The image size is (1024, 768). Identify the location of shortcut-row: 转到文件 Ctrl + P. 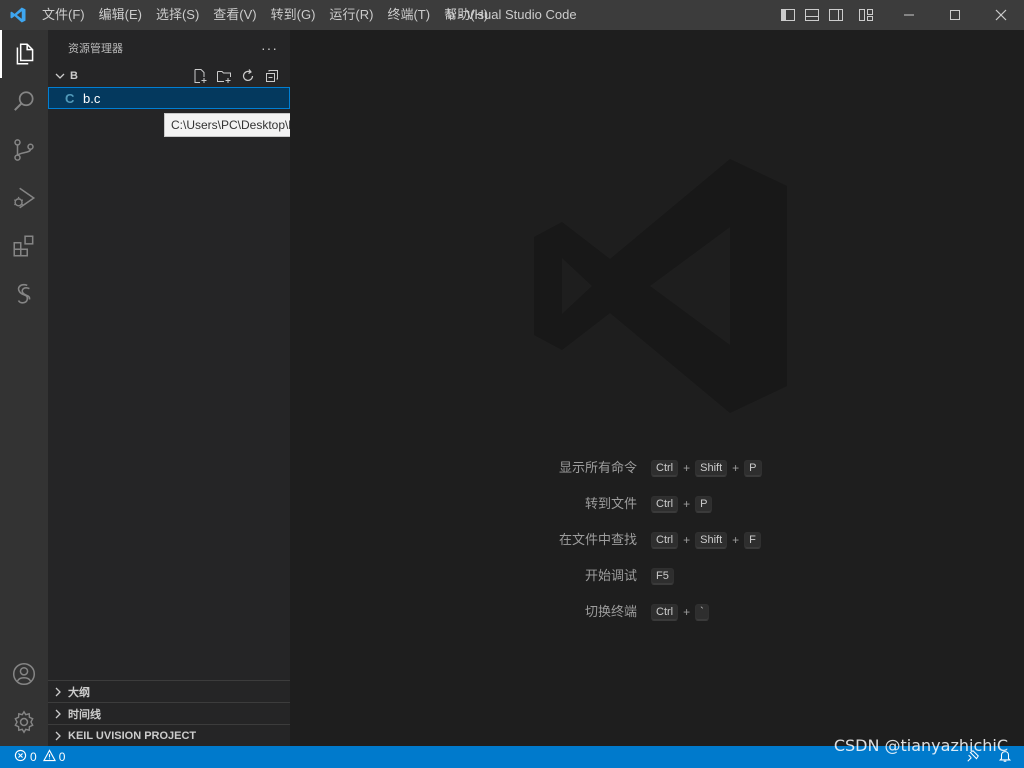
(657, 504).